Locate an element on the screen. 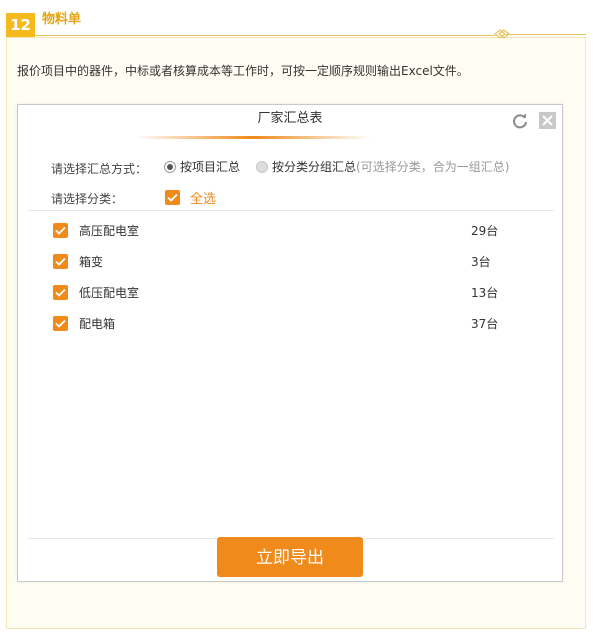  item-count: 29台 is located at coordinates (485, 230).